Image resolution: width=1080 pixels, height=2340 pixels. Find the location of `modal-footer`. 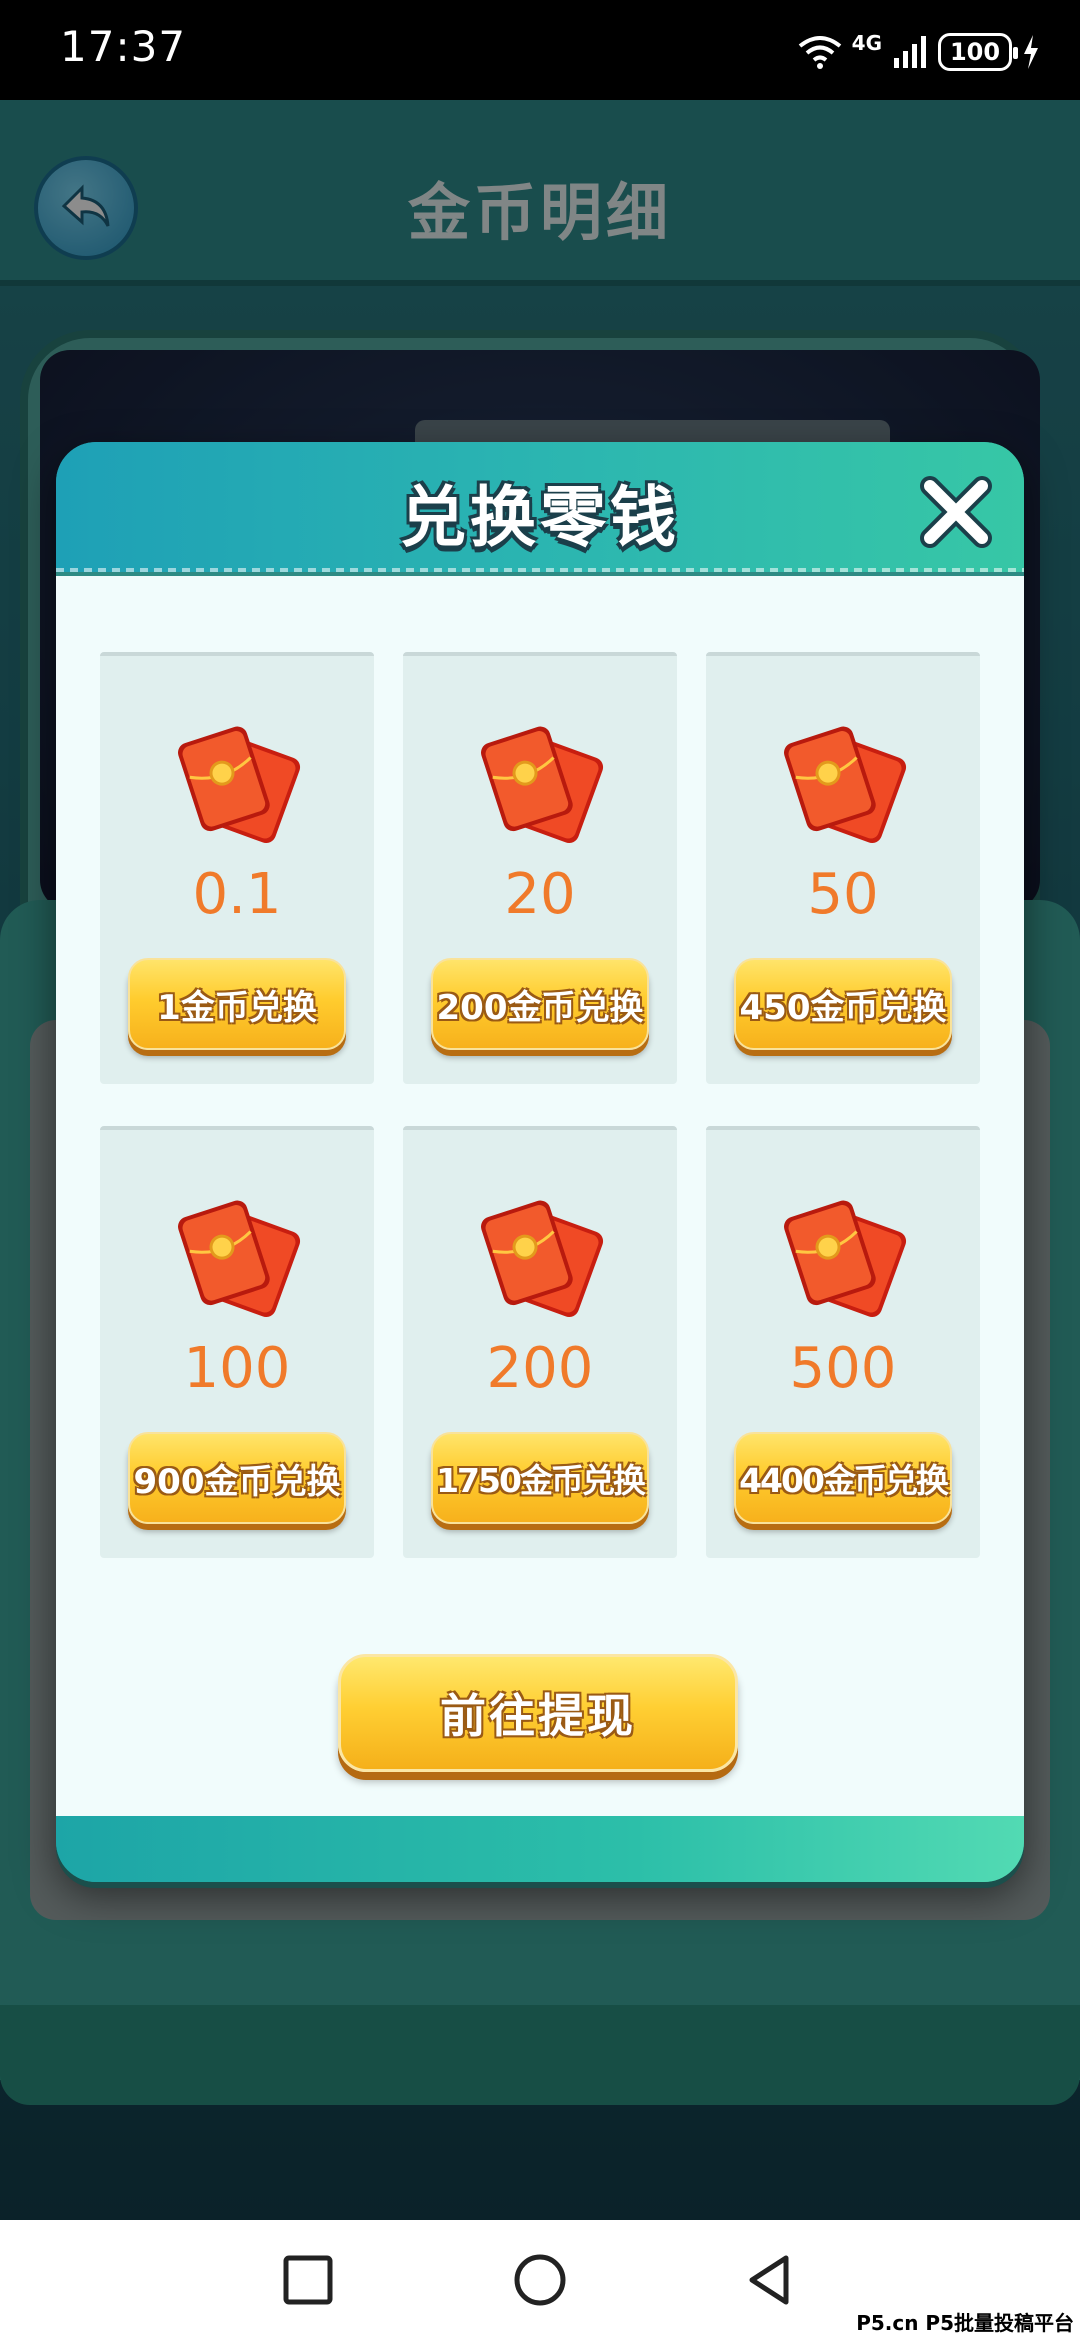

modal-footer is located at coordinates (540, 1849).